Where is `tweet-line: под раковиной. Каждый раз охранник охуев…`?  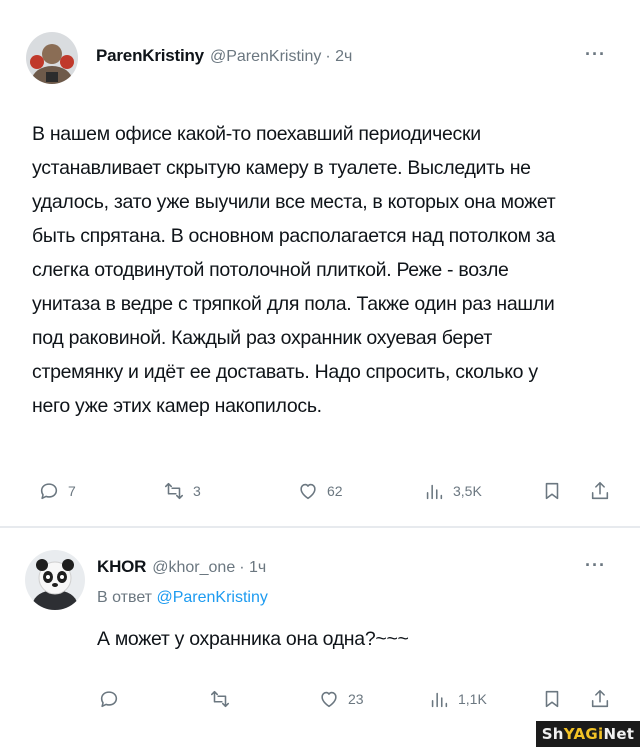
tweet-line: под раковиной. Каждый раз охранник охуев… is located at coordinates (262, 338).